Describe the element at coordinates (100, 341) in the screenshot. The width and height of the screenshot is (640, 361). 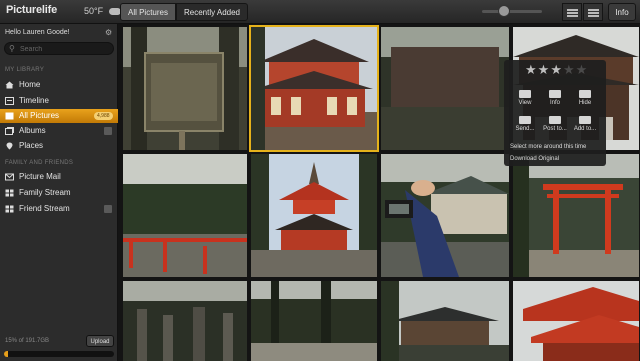
I see `upload-button: Upload` at that location.